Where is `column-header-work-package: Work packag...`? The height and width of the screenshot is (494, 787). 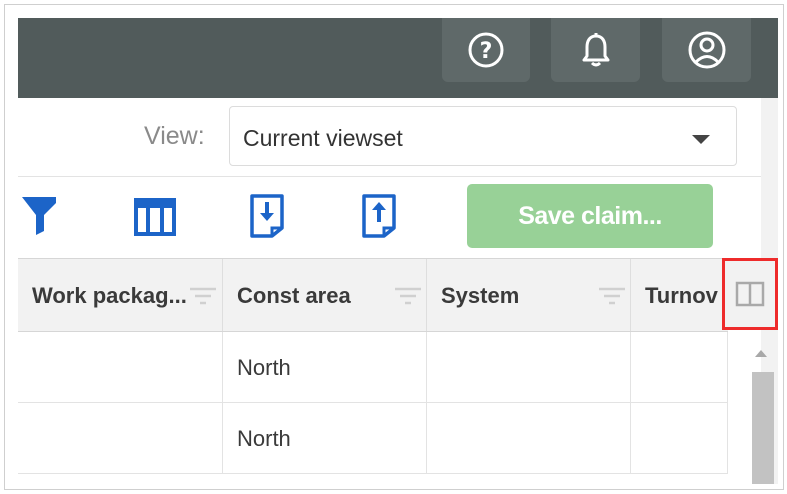
column-header-work-package: Work packag... is located at coordinates (120, 295).